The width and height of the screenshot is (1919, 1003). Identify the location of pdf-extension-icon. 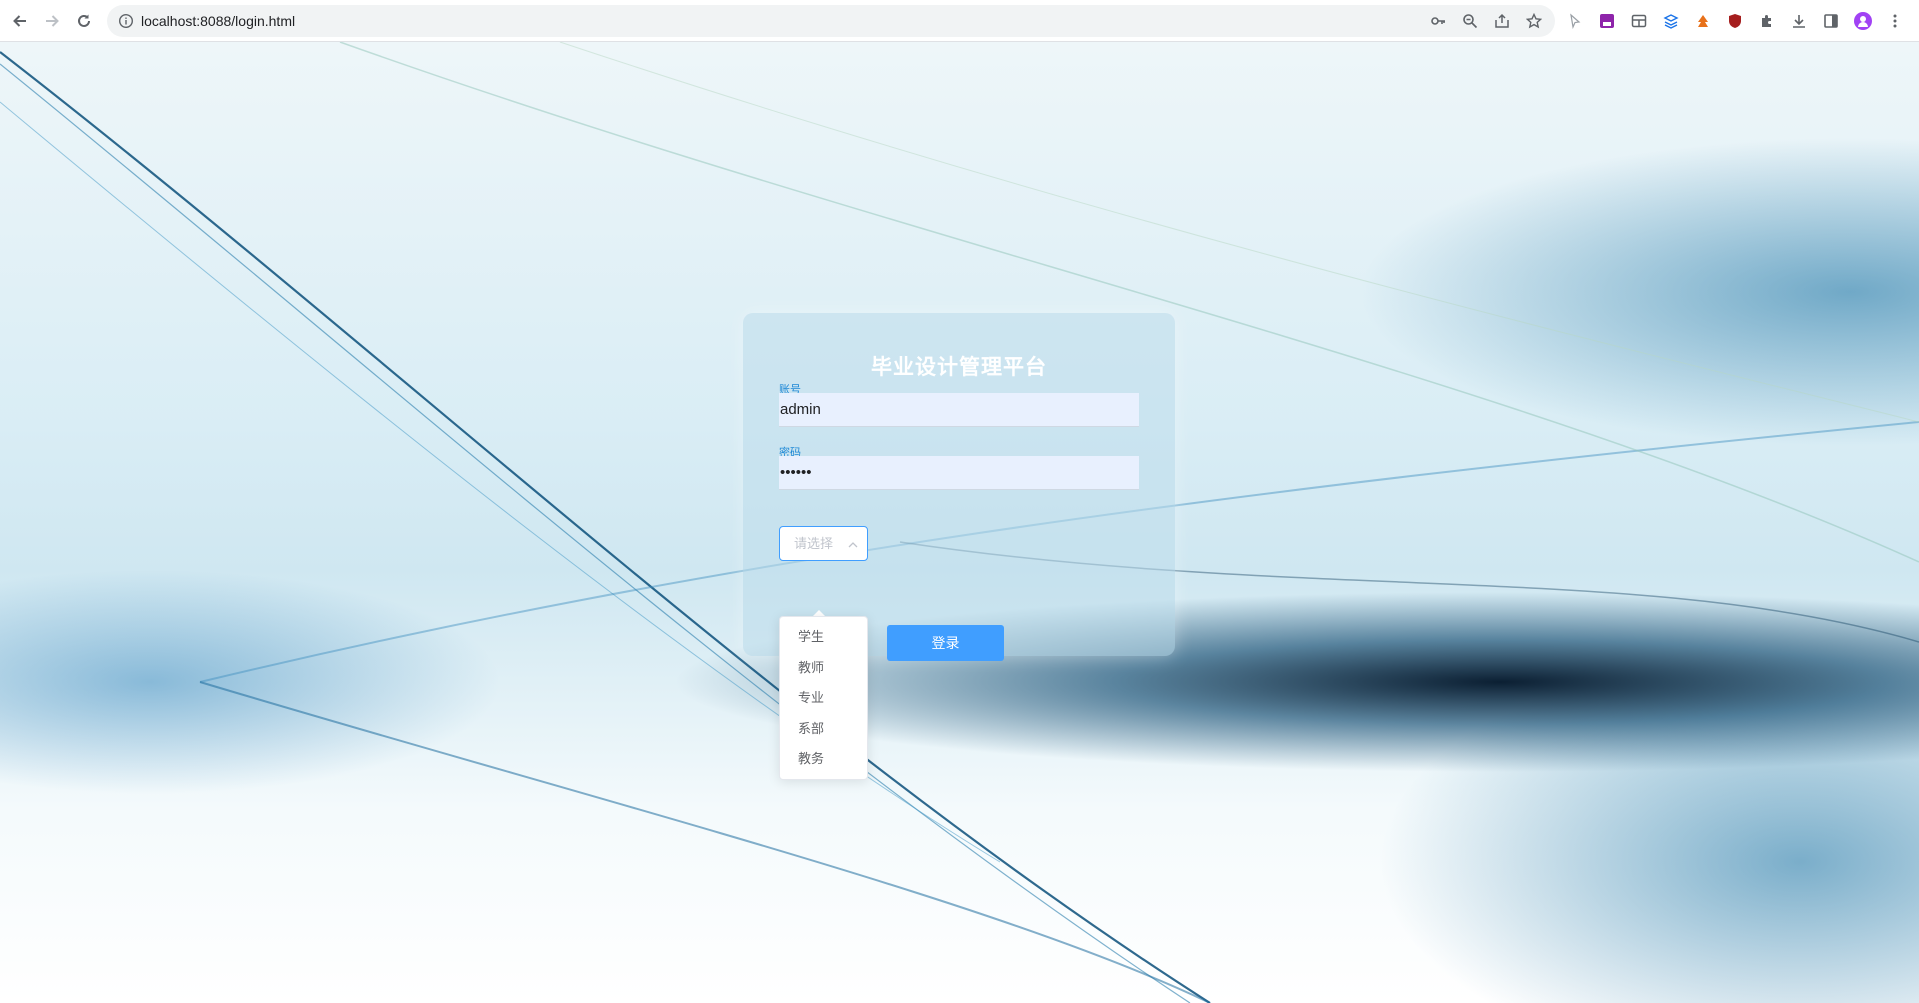
(1607, 21).